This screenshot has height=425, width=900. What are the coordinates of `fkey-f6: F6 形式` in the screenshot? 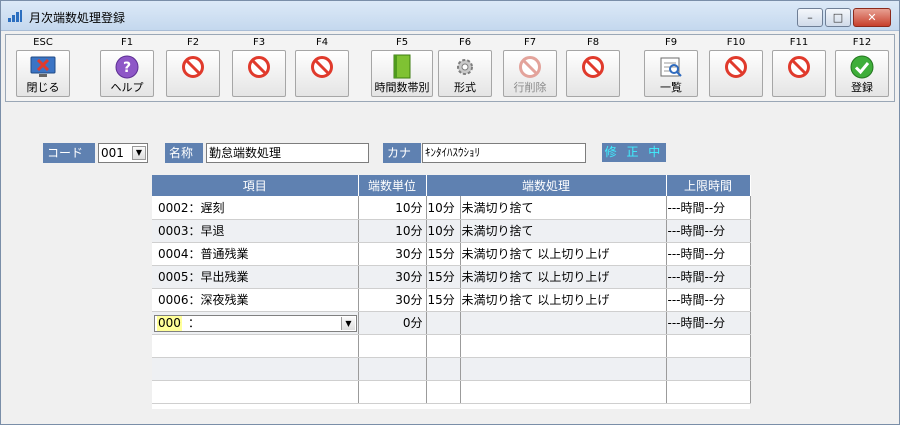 It's located at (465, 68).